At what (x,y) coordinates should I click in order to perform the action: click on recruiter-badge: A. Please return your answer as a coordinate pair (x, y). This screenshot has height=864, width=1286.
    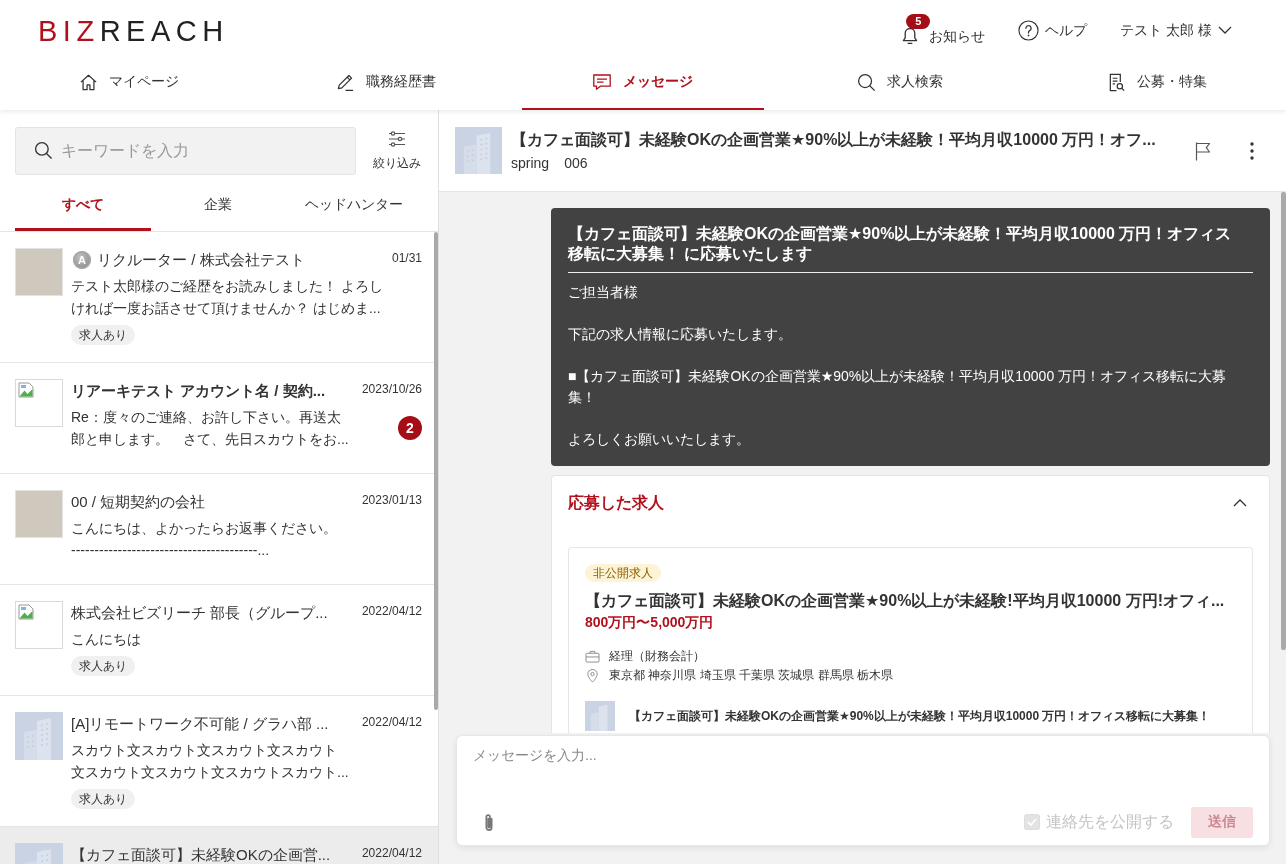
    Looking at the image, I should click on (82, 260).